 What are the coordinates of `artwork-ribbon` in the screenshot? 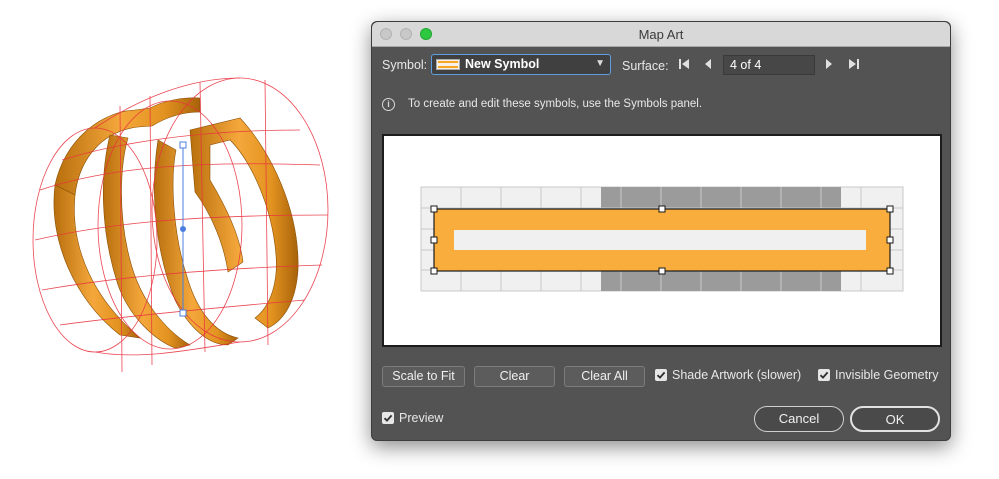 It's located at (176, 223).